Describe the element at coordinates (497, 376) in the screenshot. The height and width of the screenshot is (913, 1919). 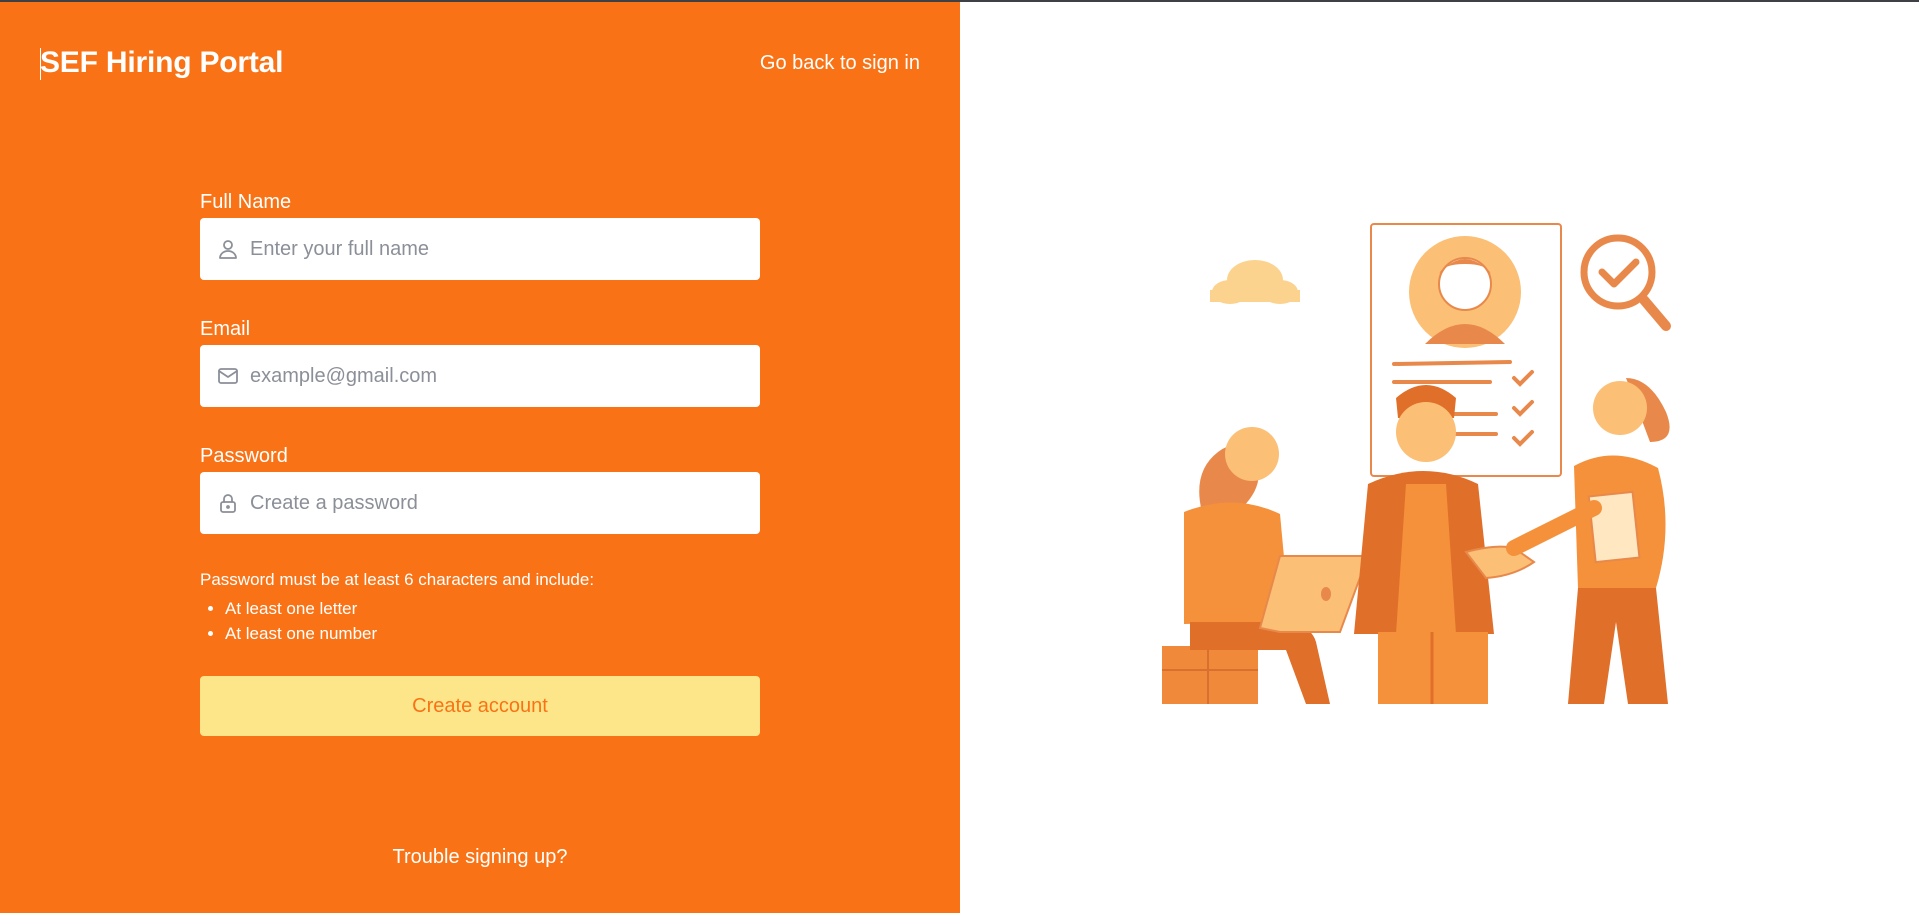
I see `email-input` at that location.